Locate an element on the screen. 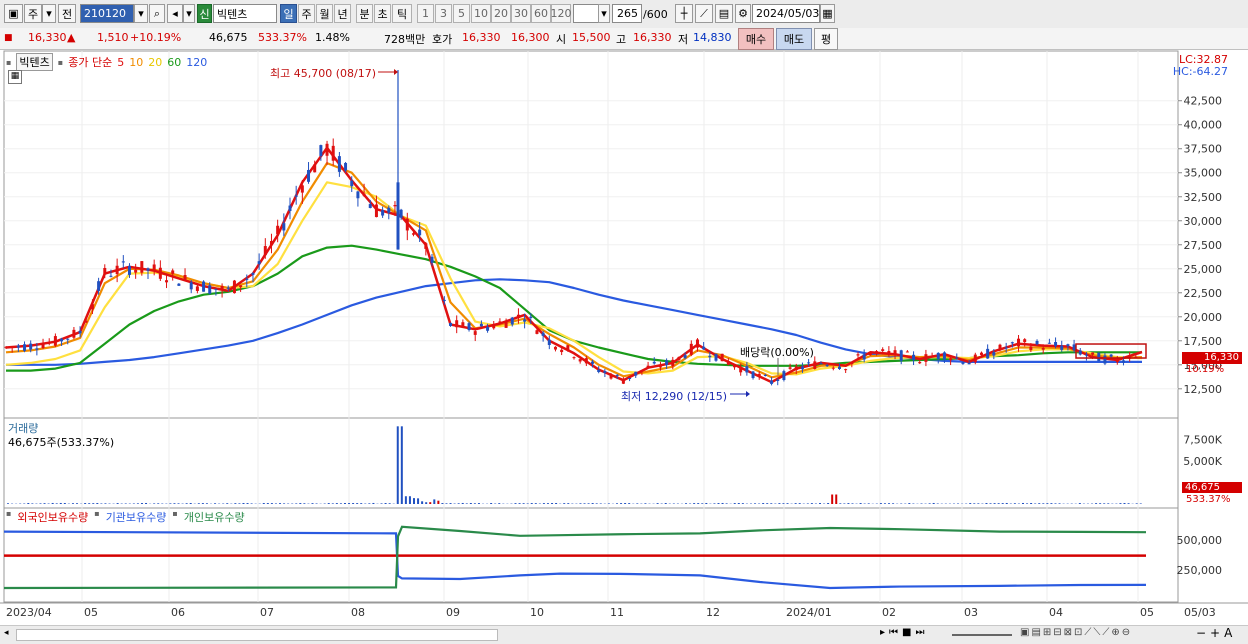 The width and height of the screenshot is (1248, 644). save-icon: ▤ is located at coordinates (724, 13).